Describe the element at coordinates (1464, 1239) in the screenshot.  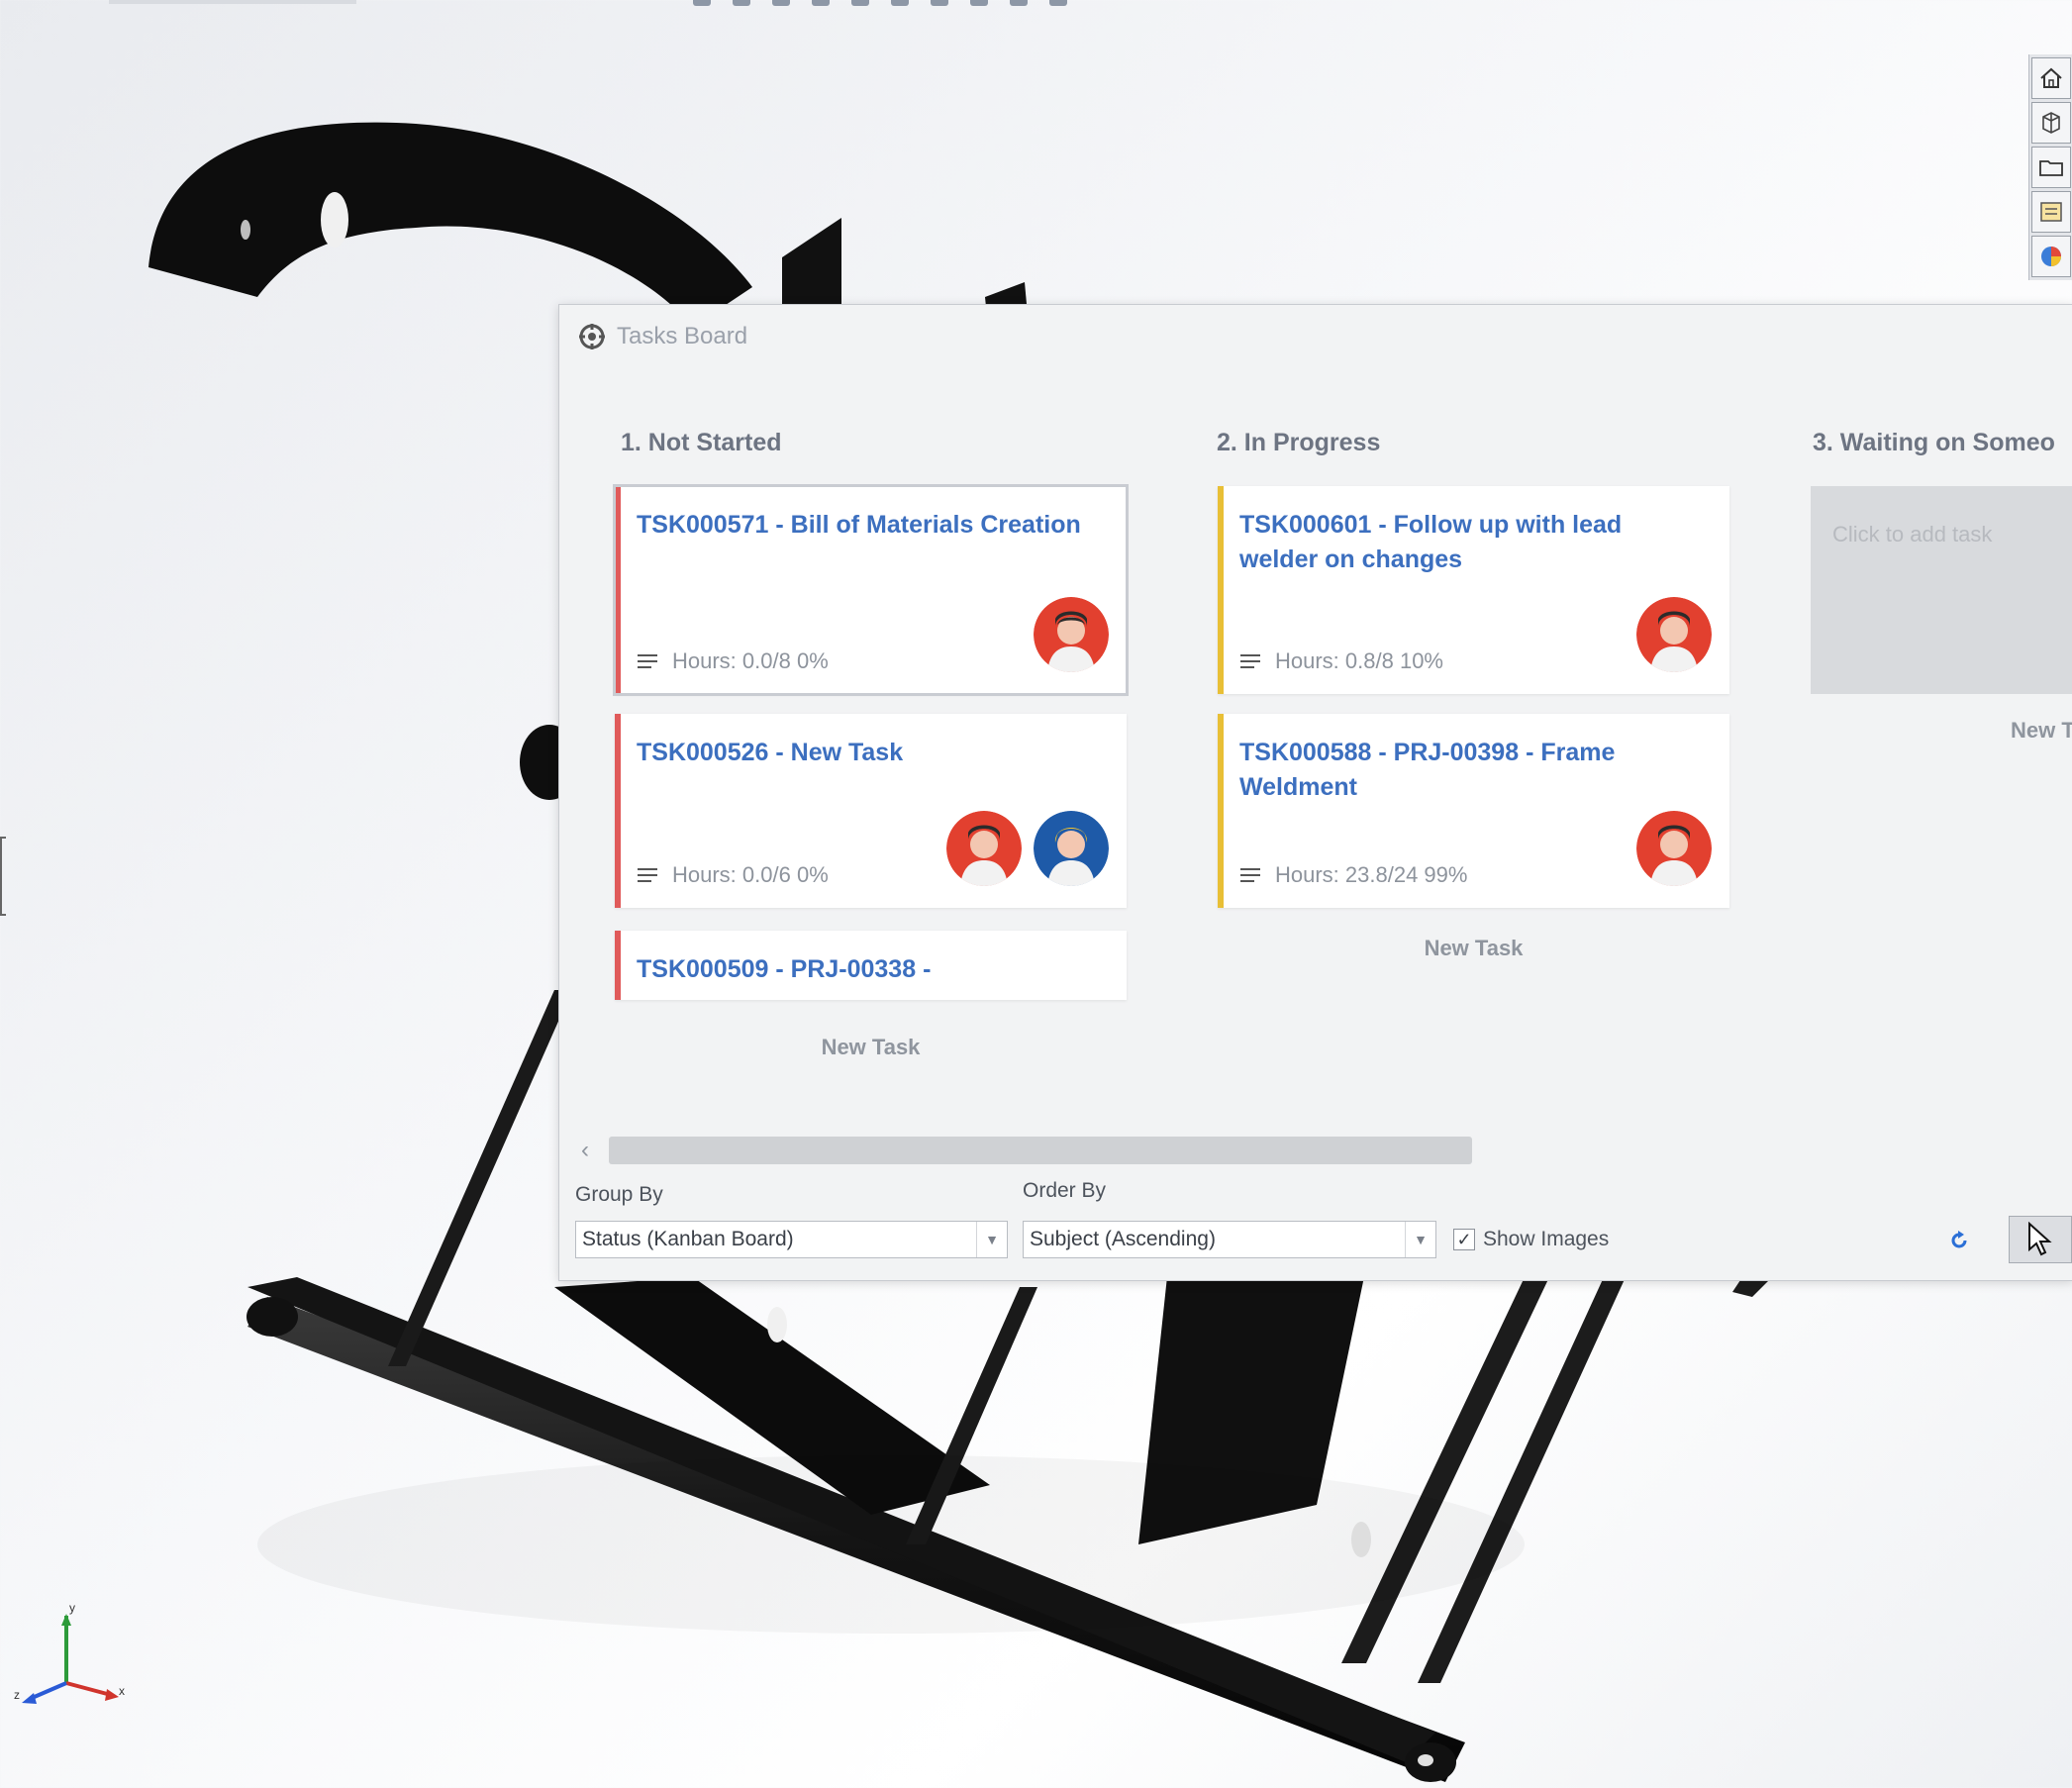
I see `checkbox: ✓` at that location.